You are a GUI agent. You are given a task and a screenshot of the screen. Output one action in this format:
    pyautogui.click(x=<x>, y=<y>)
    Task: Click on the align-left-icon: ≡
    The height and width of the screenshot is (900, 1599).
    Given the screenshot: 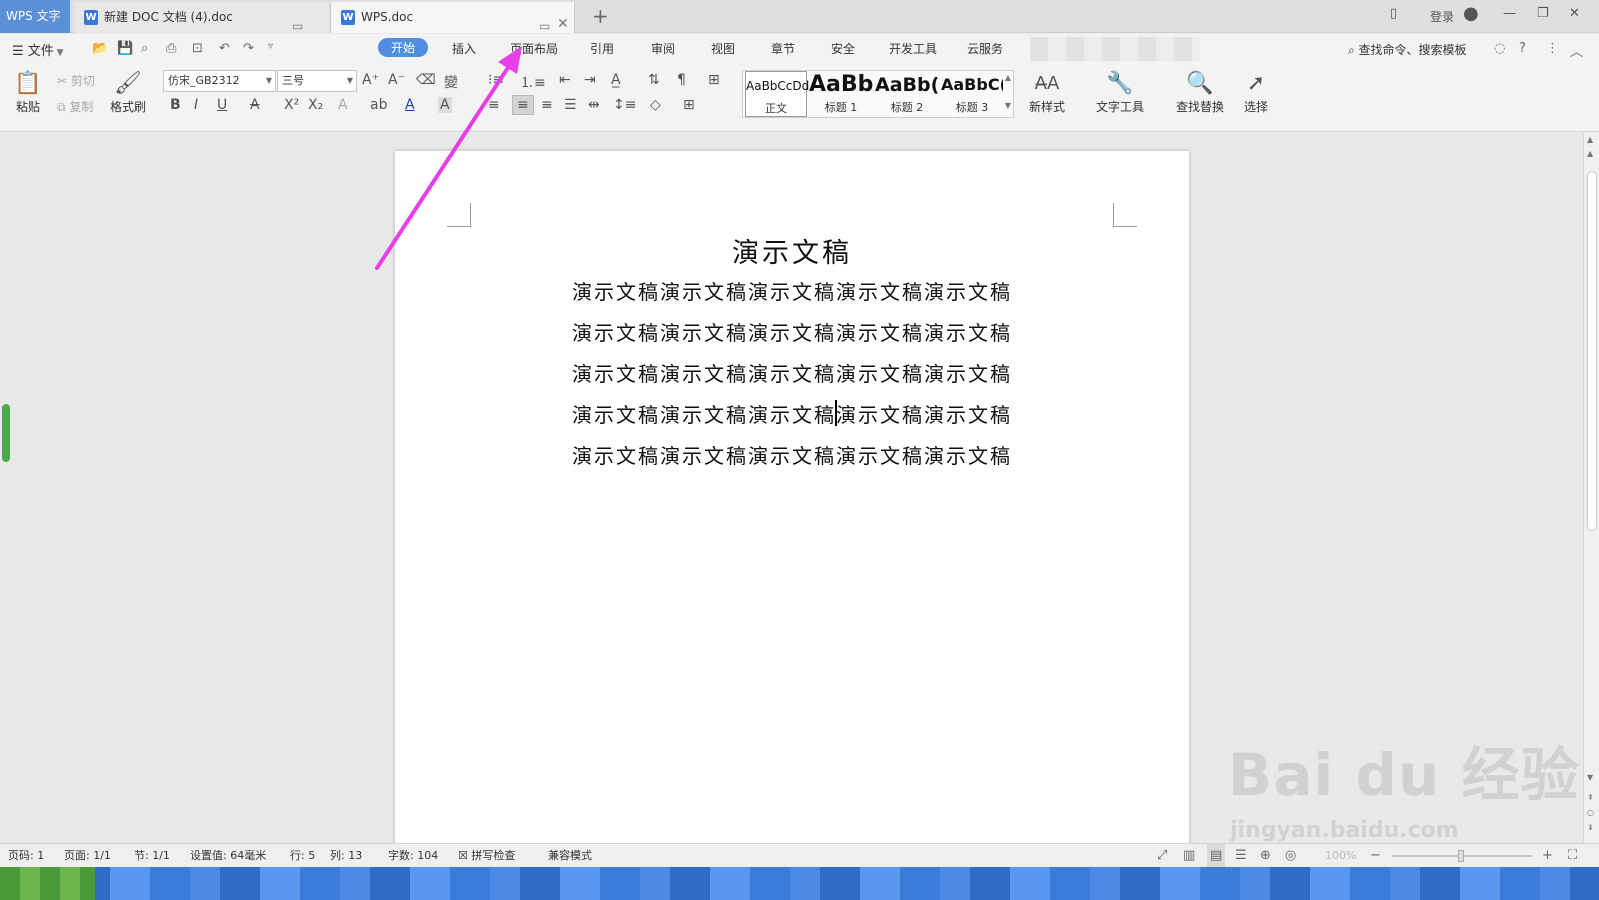 What is the action you would take?
    pyautogui.click(x=494, y=105)
    